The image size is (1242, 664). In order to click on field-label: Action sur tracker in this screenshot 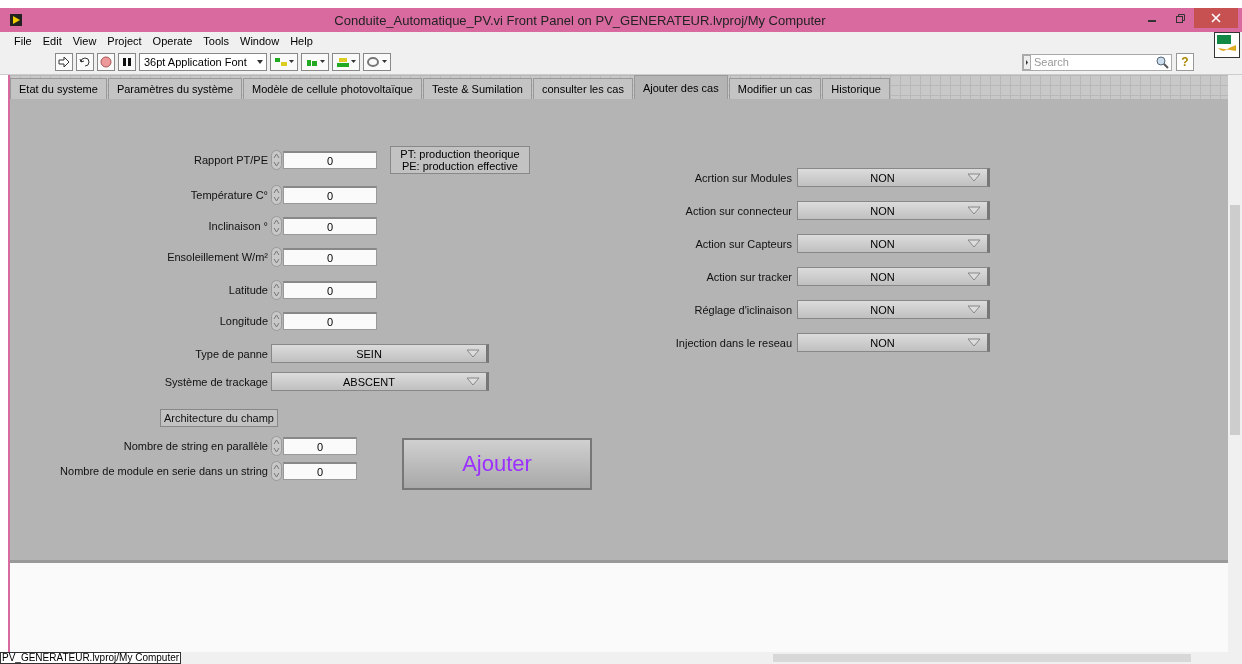, I will do `click(748, 276)`.